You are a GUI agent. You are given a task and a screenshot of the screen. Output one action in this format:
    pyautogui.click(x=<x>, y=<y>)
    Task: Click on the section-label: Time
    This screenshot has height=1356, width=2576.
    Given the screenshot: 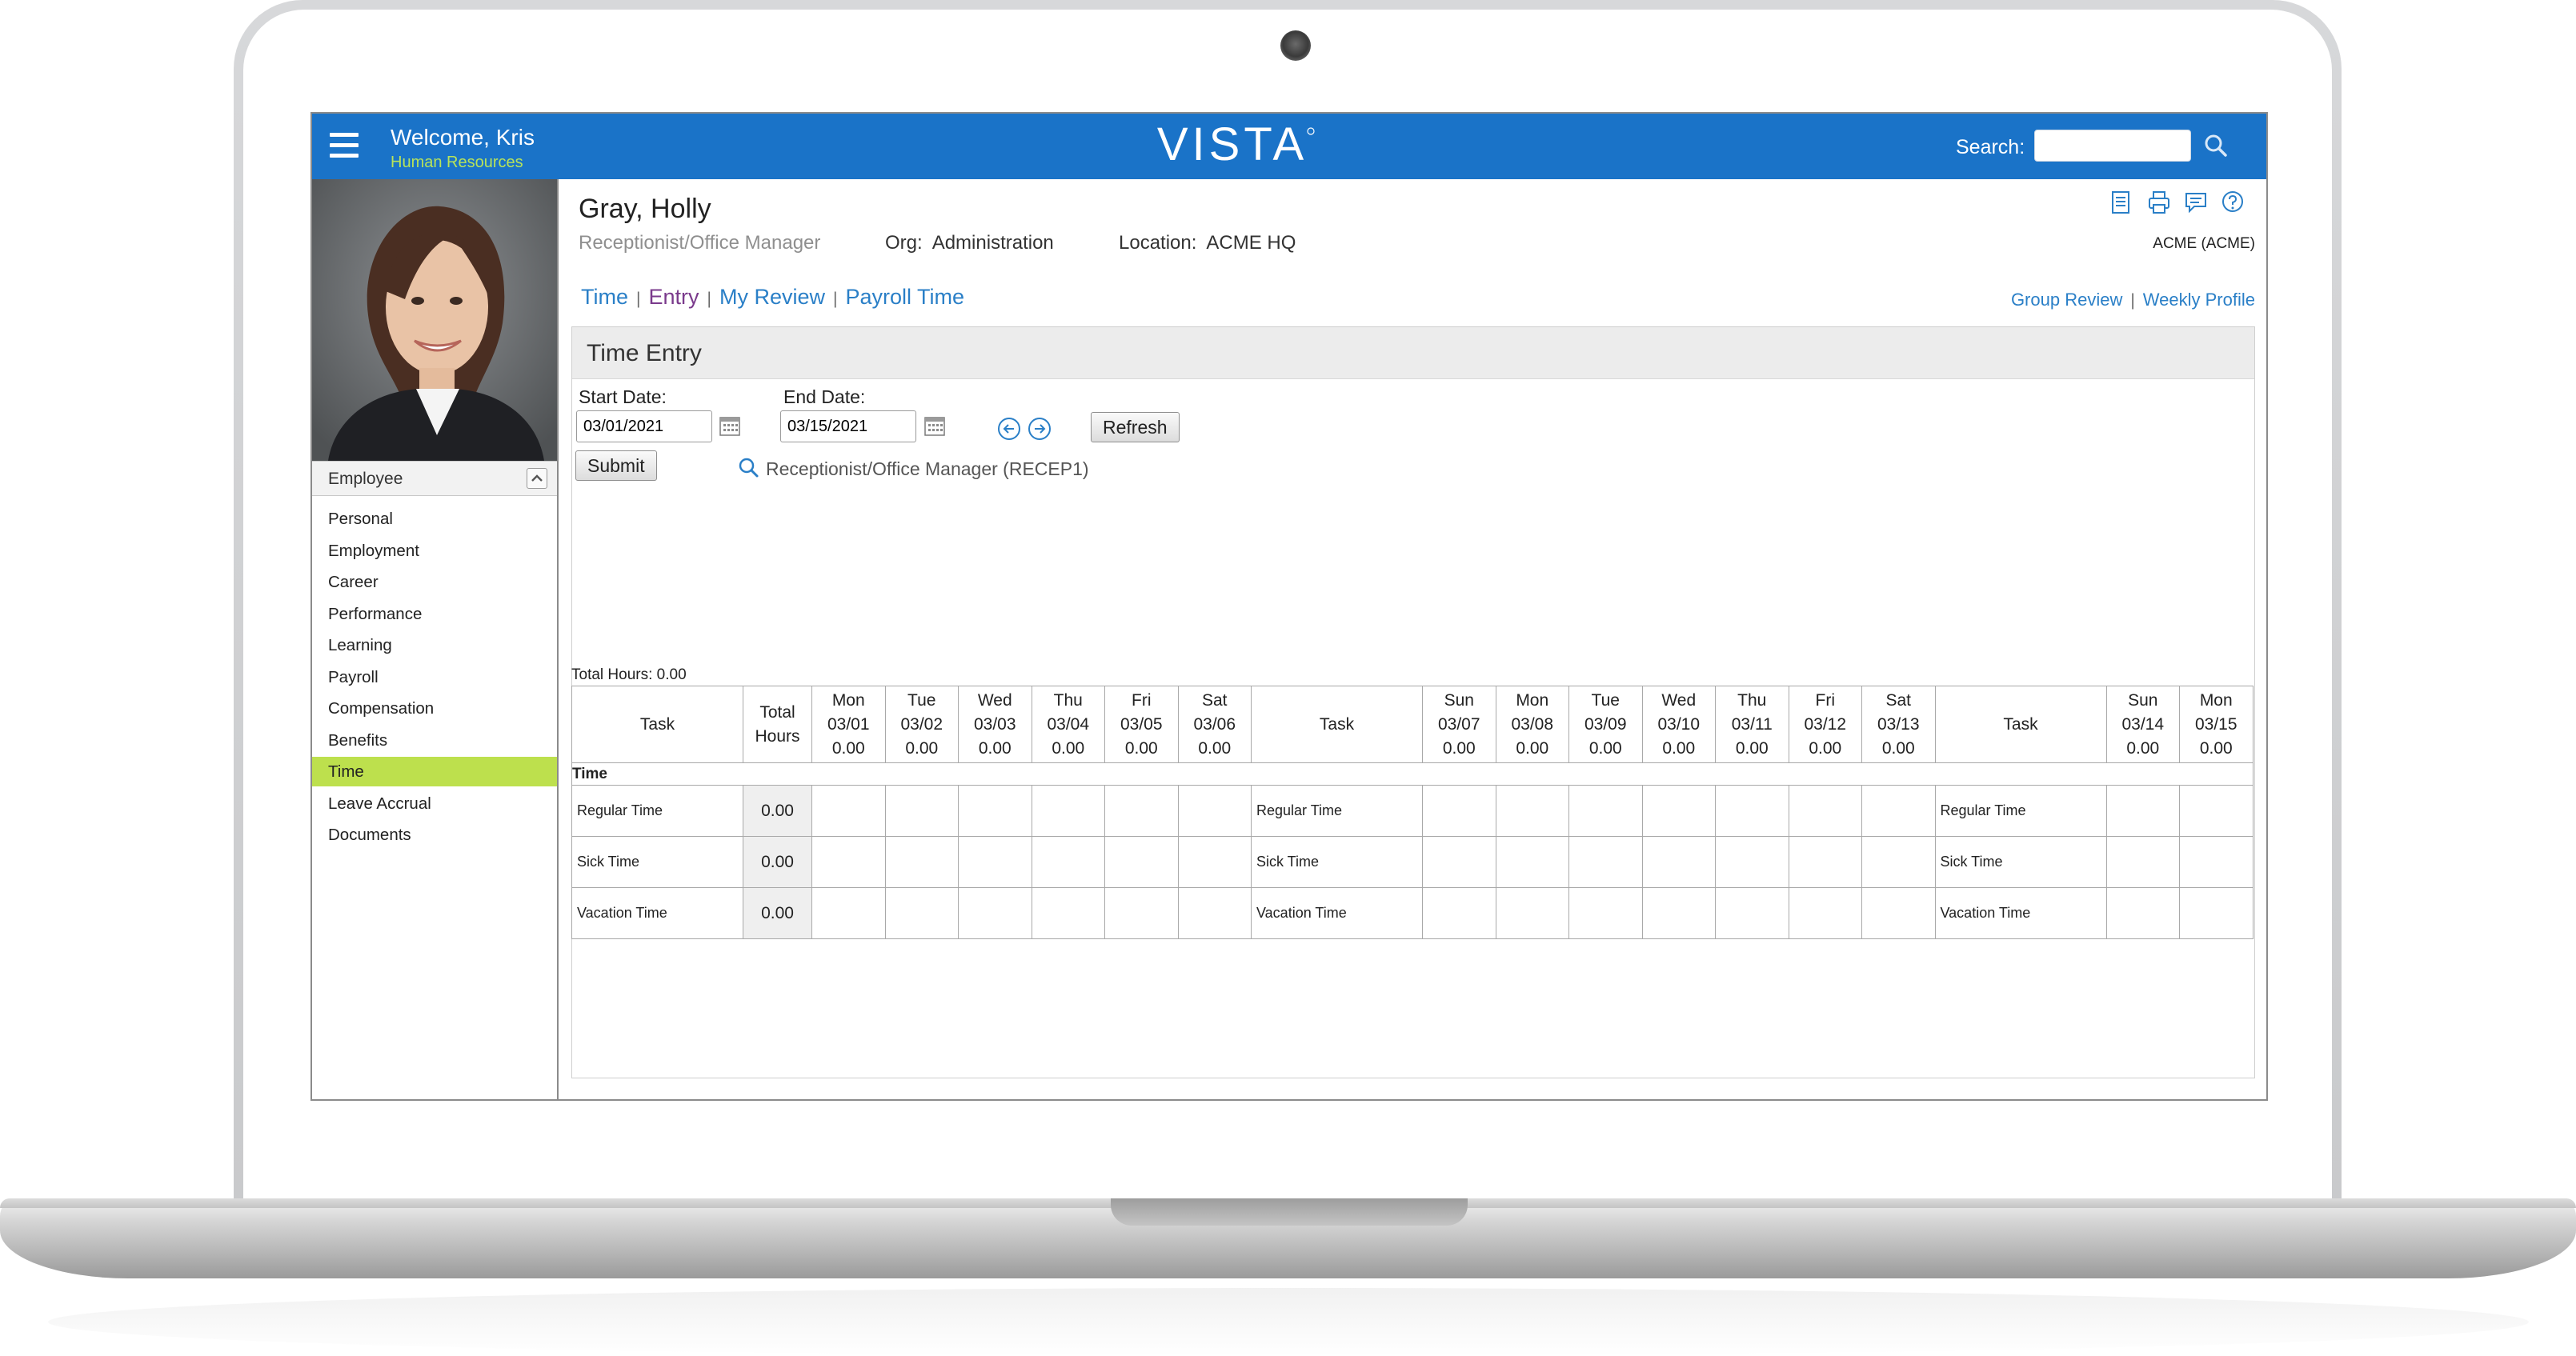 What is the action you would take?
    pyautogui.click(x=1412, y=774)
    